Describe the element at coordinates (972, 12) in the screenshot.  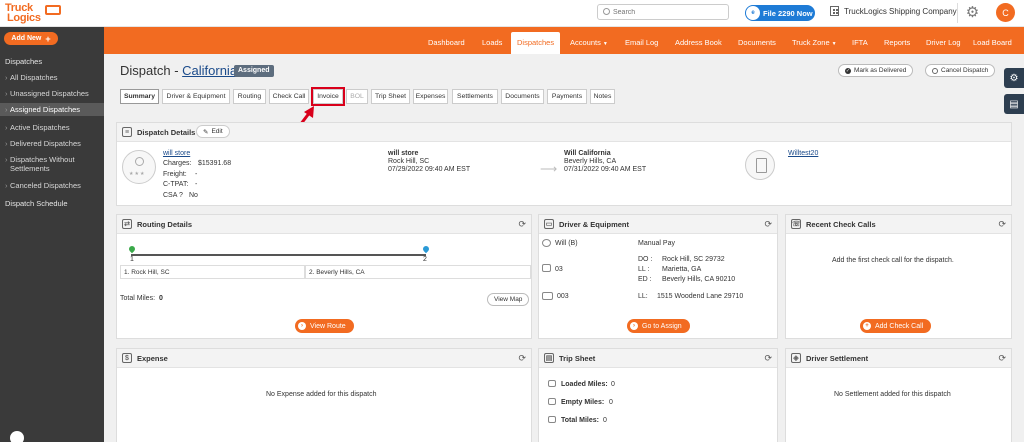
I see `gear-icon: ⚙` at that location.